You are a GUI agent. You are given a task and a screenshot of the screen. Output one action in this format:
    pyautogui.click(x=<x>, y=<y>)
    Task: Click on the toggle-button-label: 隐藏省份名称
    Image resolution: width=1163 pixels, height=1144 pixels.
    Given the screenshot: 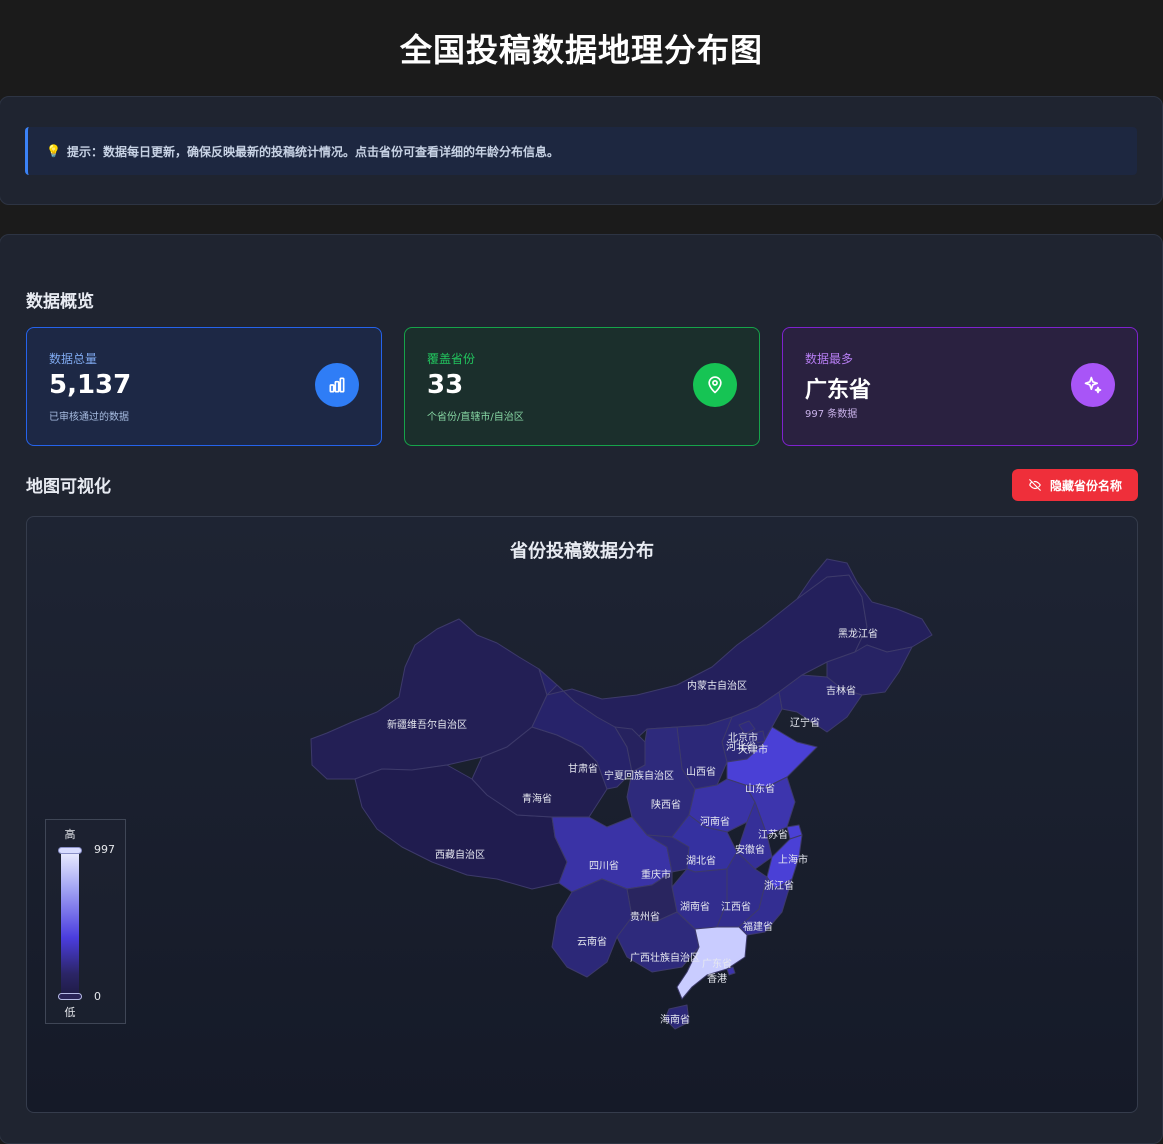 What is the action you would take?
    pyautogui.click(x=1085, y=485)
    